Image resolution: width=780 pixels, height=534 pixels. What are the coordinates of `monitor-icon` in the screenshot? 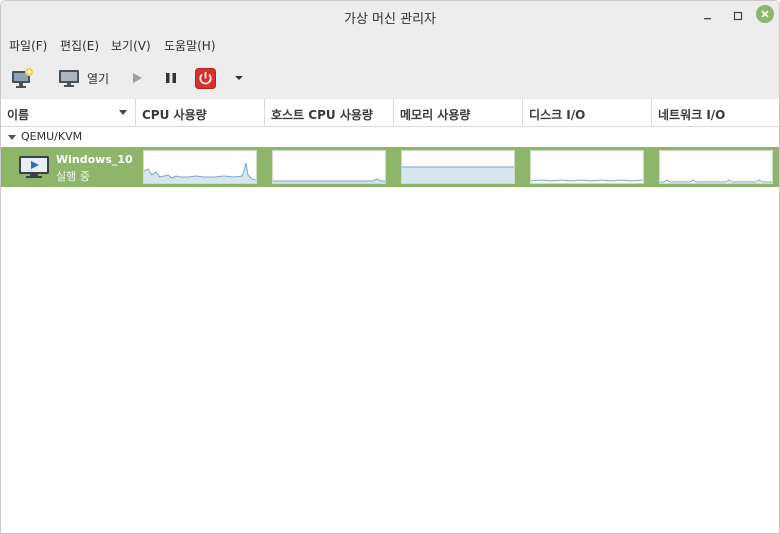 It's located at (69, 78).